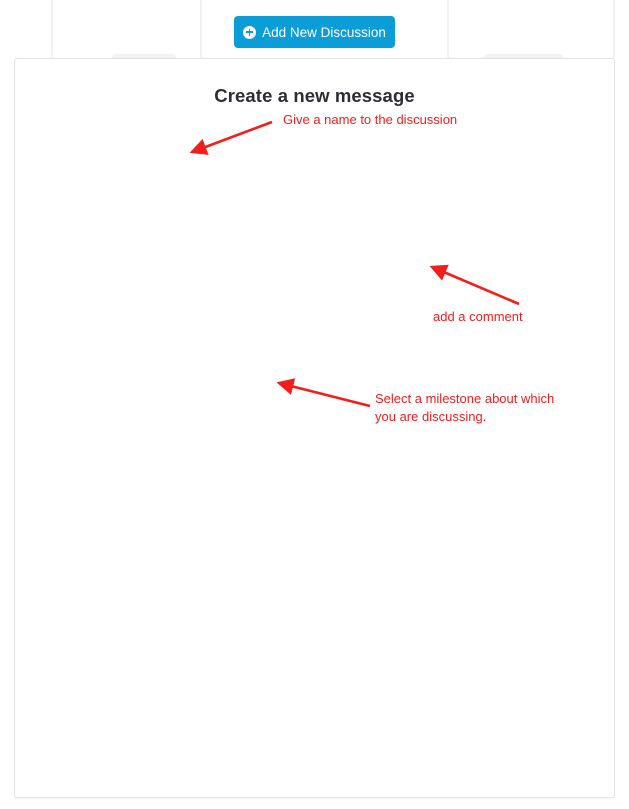 The image size is (629, 809). What do you see at coordinates (478, 316) in the screenshot?
I see `annotation-comment-hint: add a comment` at bounding box center [478, 316].